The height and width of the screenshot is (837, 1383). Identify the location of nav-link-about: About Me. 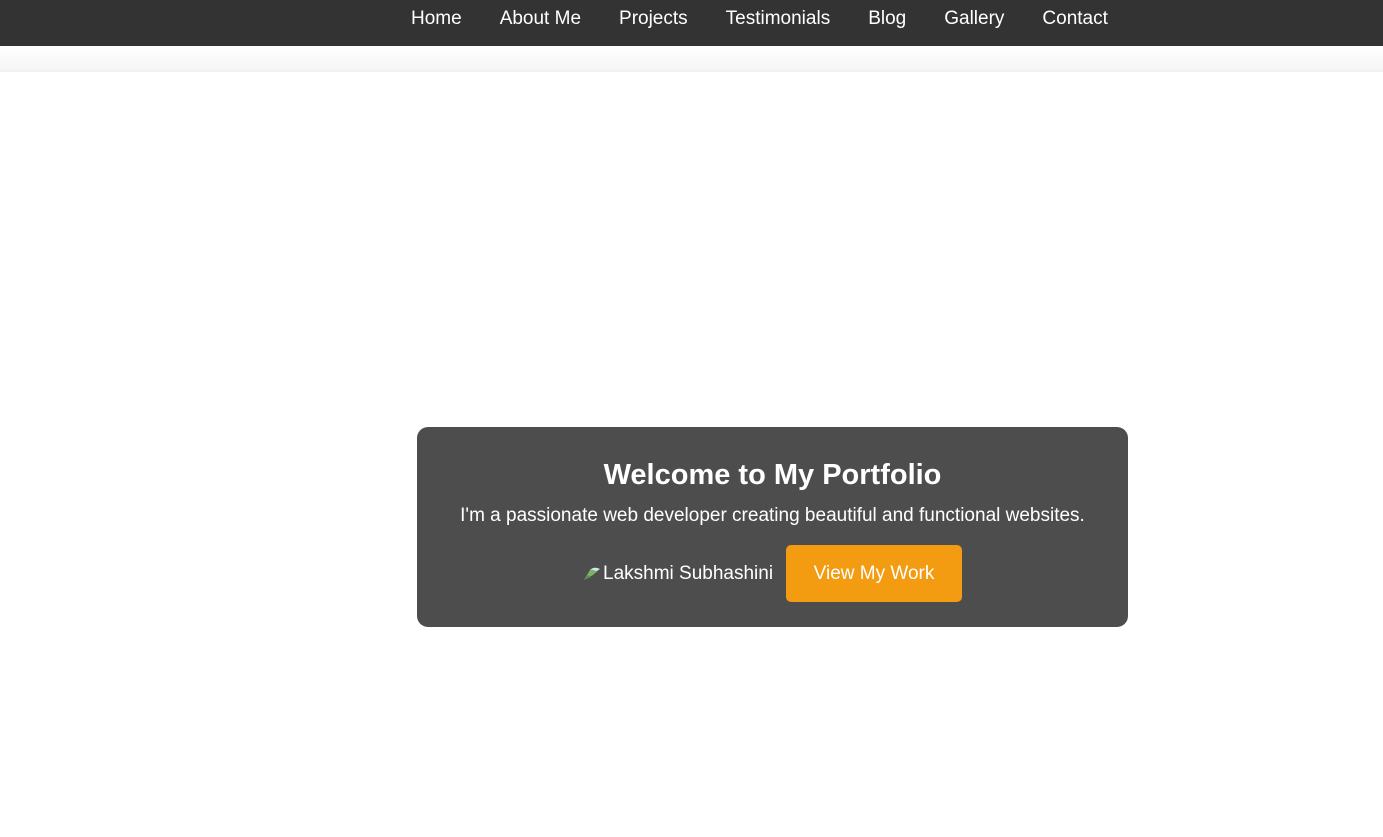
(540, 18).